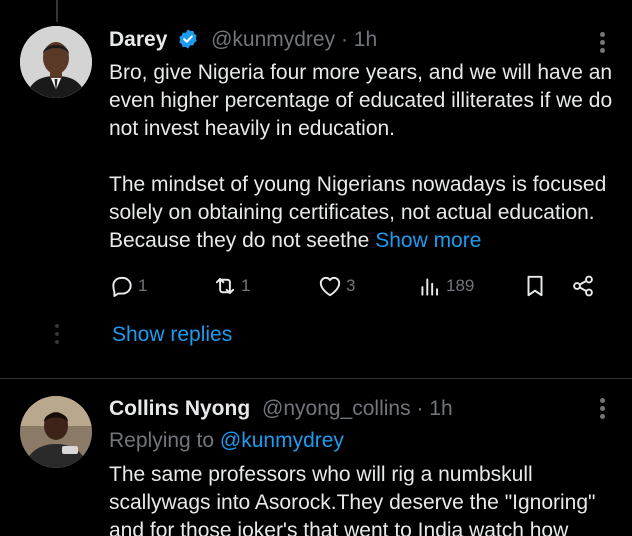 The height and width of the screenshot is (536, 632). Describe the element at coordinates (273, 39) in the screenshot. I see `author-handle: @kunmydrey` at that location.